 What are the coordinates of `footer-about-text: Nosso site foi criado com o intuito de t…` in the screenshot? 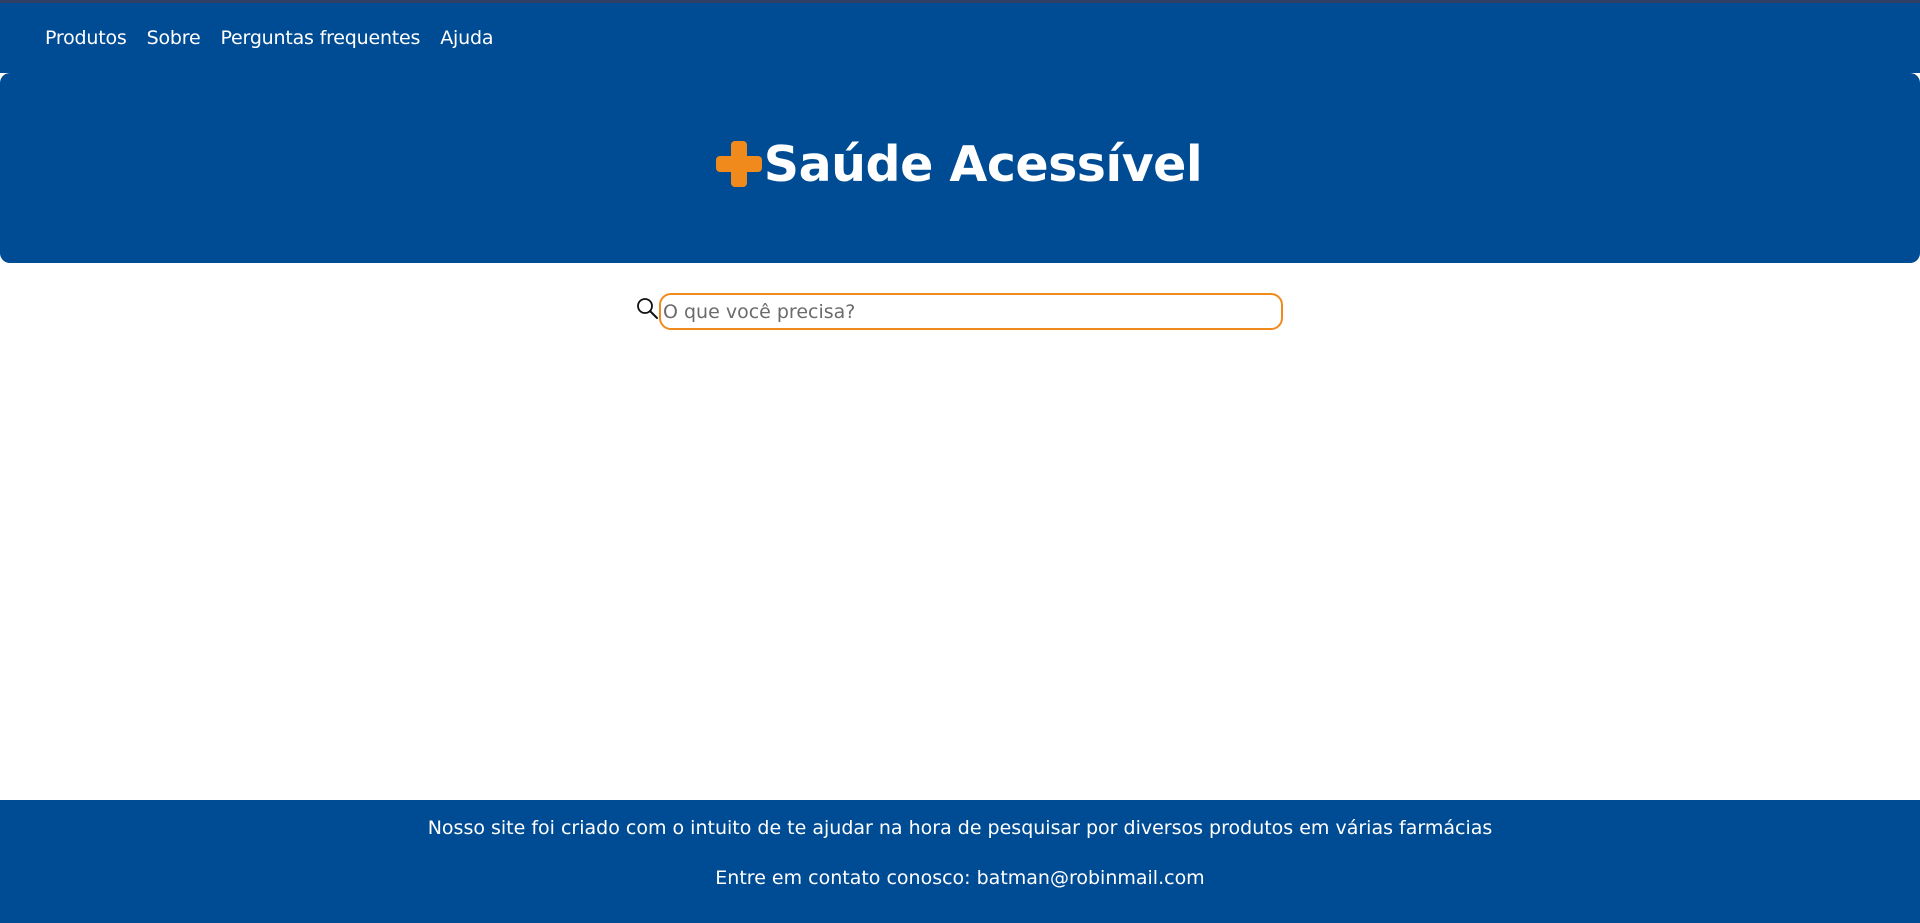 It's located at (960, 828).